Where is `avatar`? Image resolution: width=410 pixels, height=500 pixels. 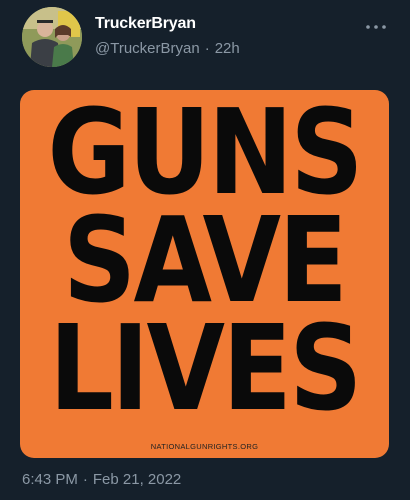
avatar is located at coordinates (52, 37).